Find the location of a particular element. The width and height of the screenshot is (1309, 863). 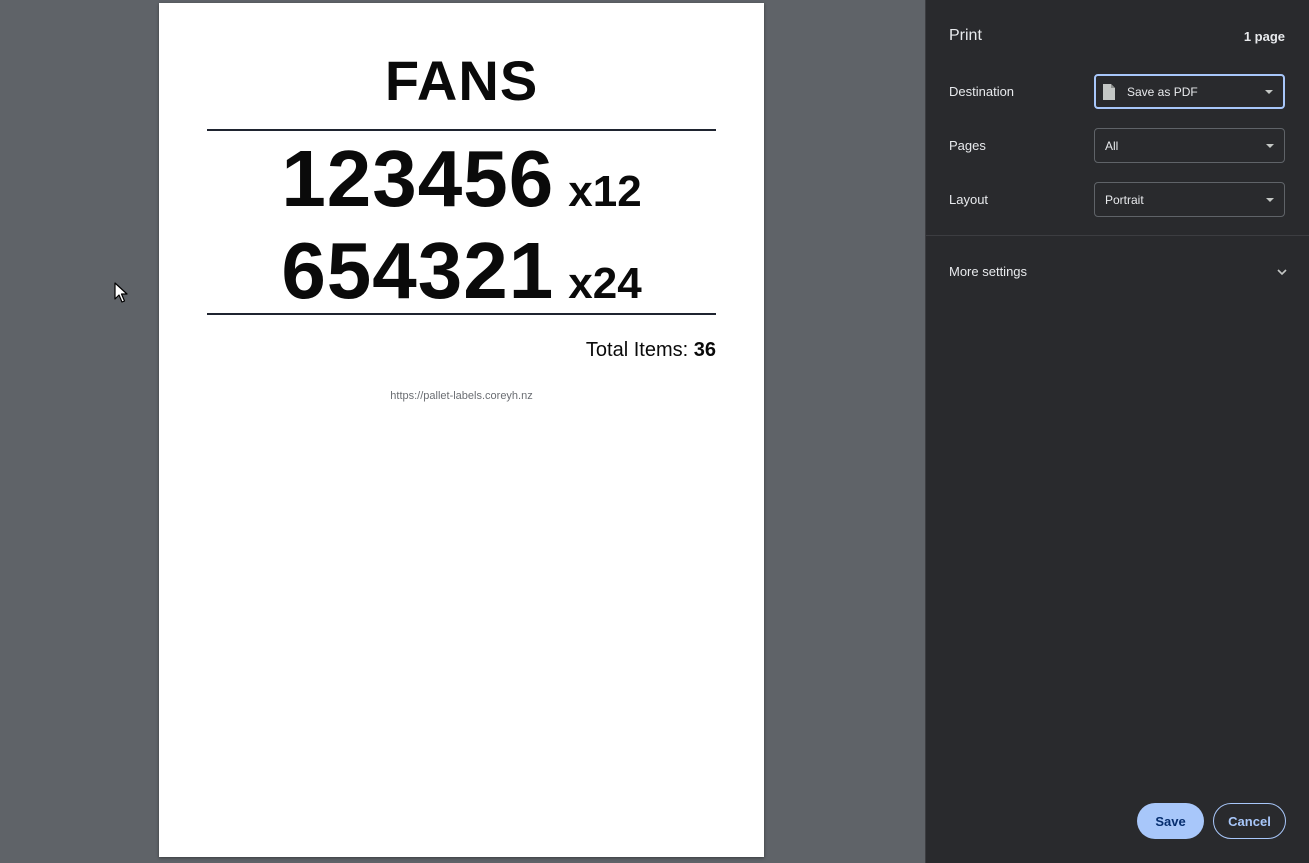

layout-value: Portrait is located at coordinates (1124, 199).